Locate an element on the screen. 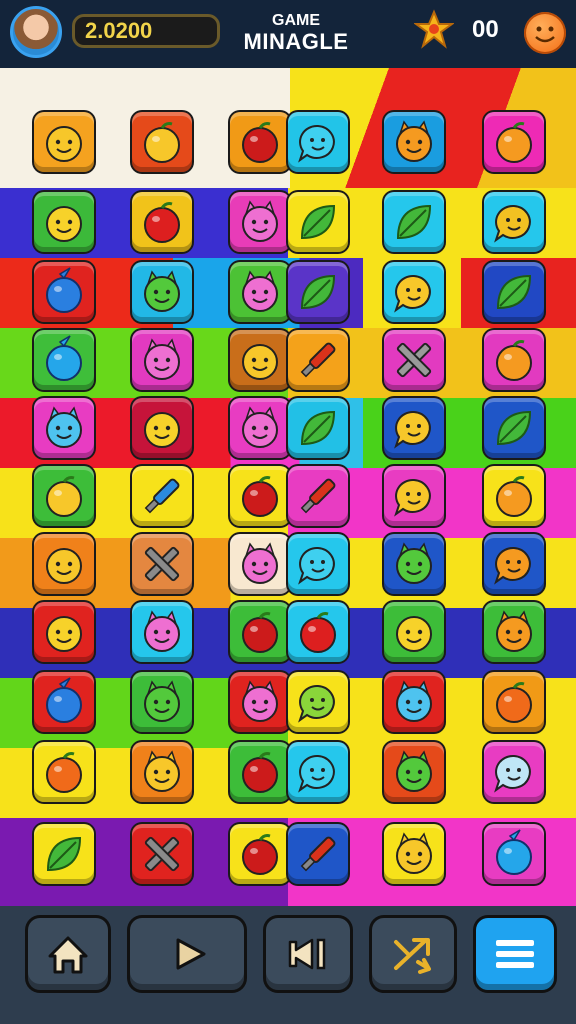  play-button is located at coordinates (187, 954).